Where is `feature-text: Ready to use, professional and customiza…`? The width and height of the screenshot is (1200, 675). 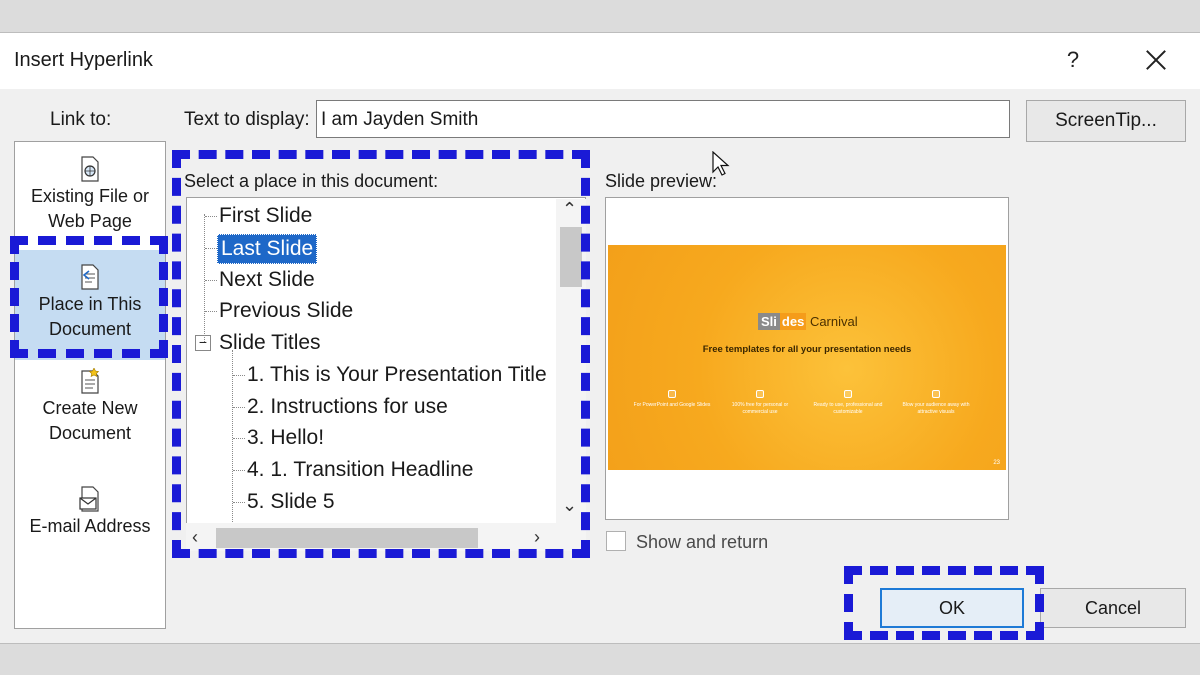 feature-text: Ready to use, professional and customiza… is located at coordinates (848, 408).